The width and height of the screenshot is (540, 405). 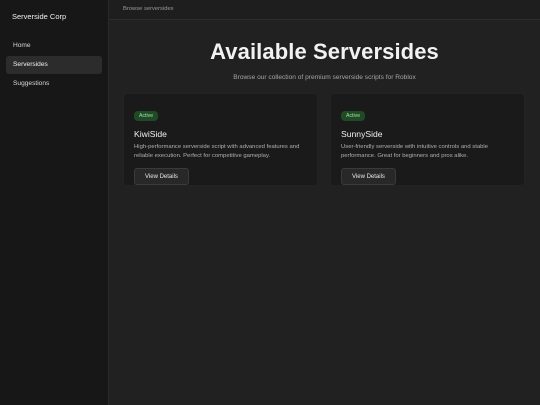 What do you see at coordinates (324, 10) in the screenshot?
I see `breadcrumb: Browse serversides` at bounding box center [324, 10].